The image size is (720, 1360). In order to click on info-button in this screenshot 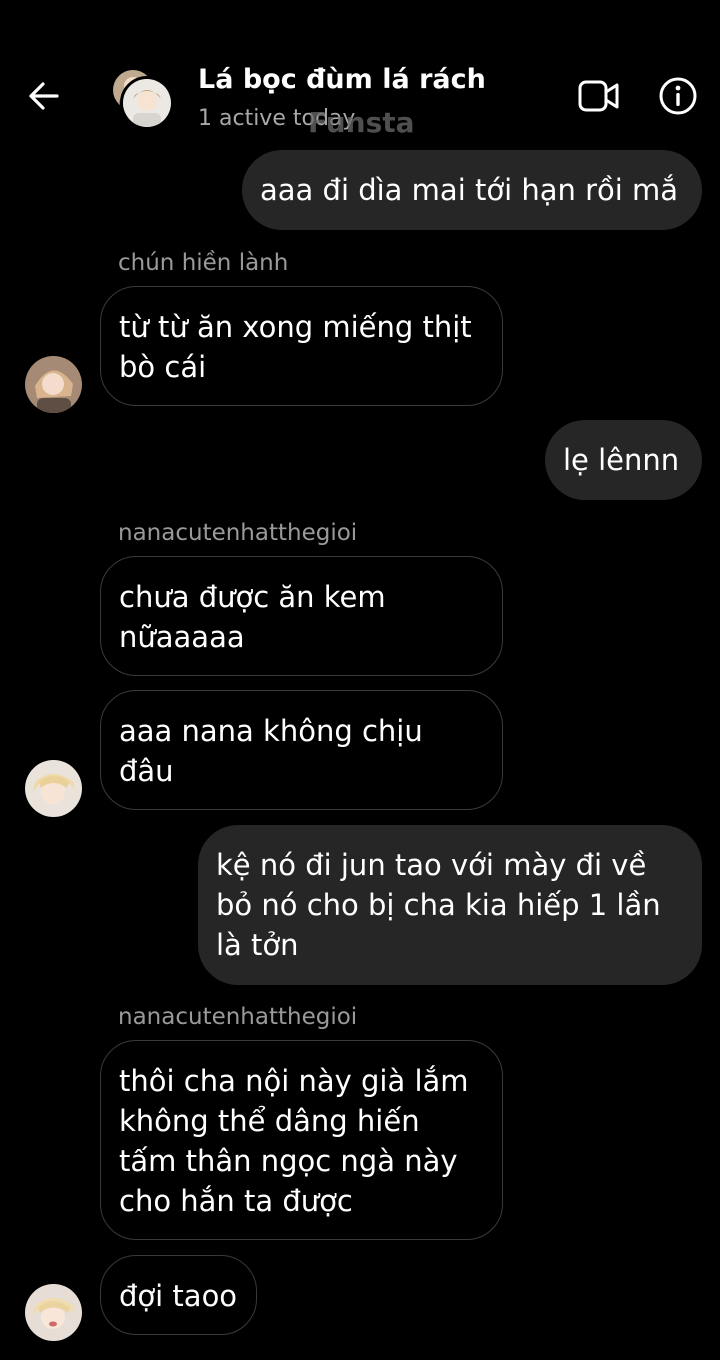, I will do `click(678, 96)`.